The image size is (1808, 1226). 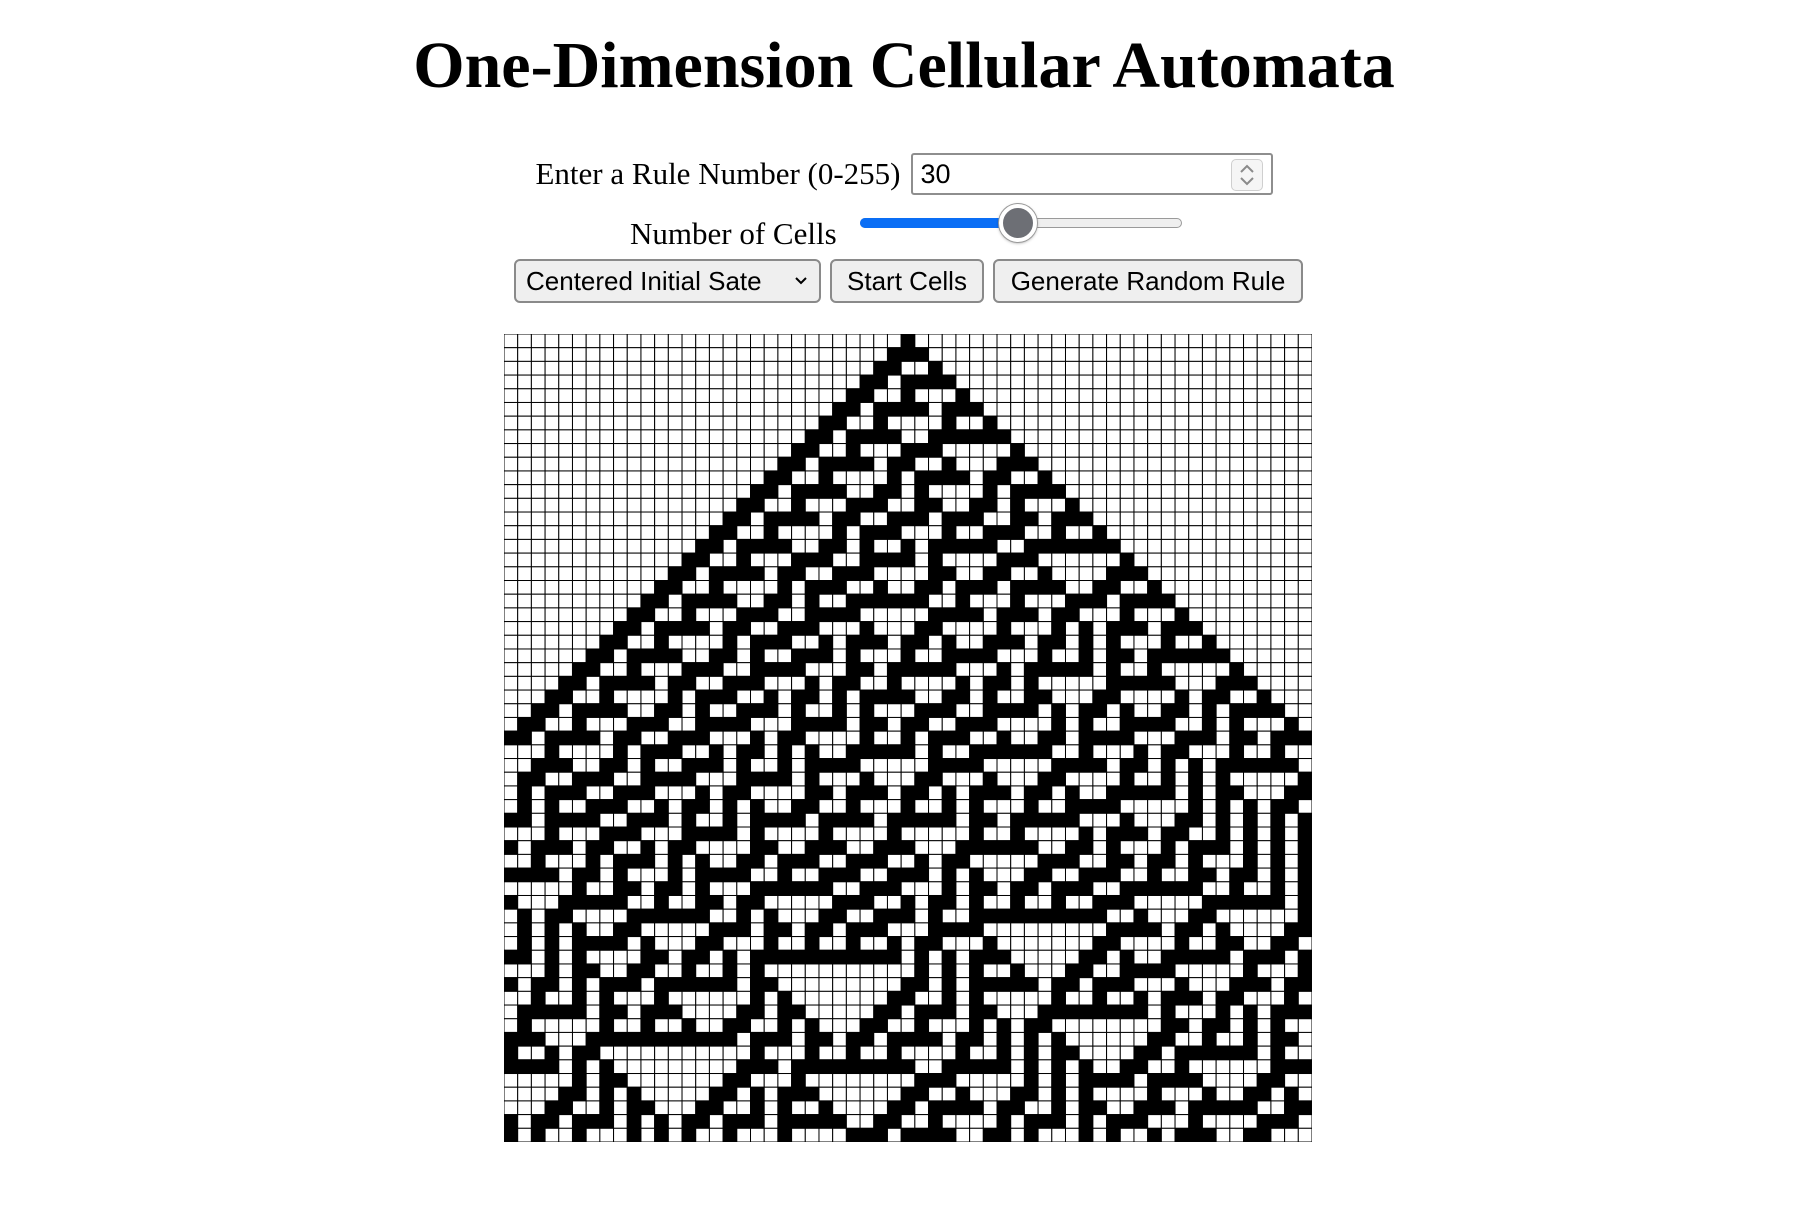 I want to click on slider-thumb, so click(x=1017, y=223).